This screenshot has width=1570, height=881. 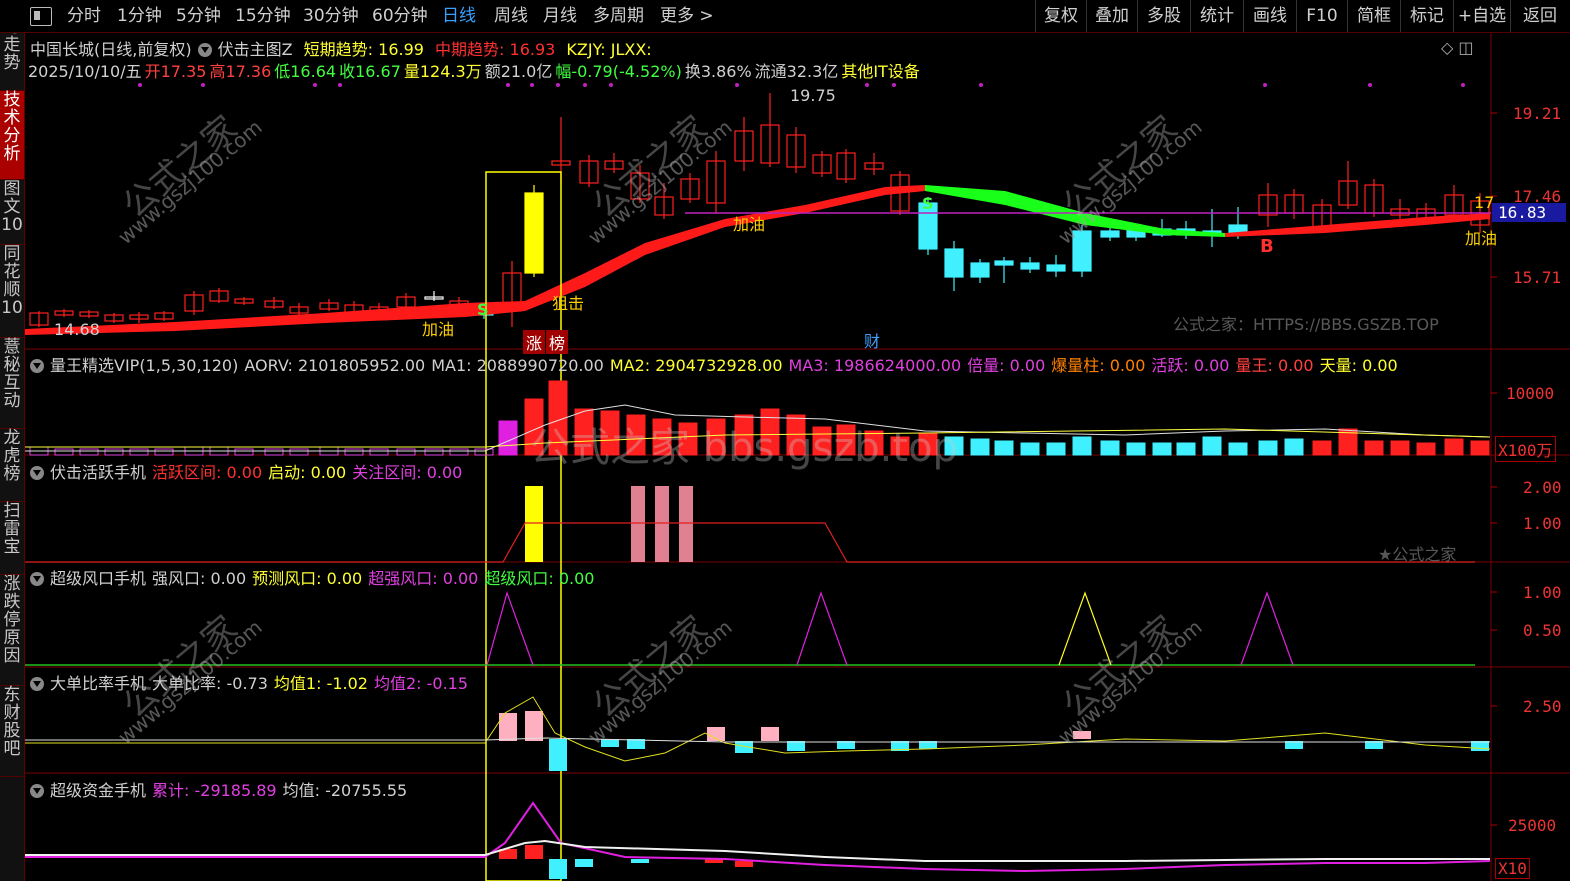 I want to click on wind-super-strong: 超强风口: 0.00, so click(x=423, y=578).